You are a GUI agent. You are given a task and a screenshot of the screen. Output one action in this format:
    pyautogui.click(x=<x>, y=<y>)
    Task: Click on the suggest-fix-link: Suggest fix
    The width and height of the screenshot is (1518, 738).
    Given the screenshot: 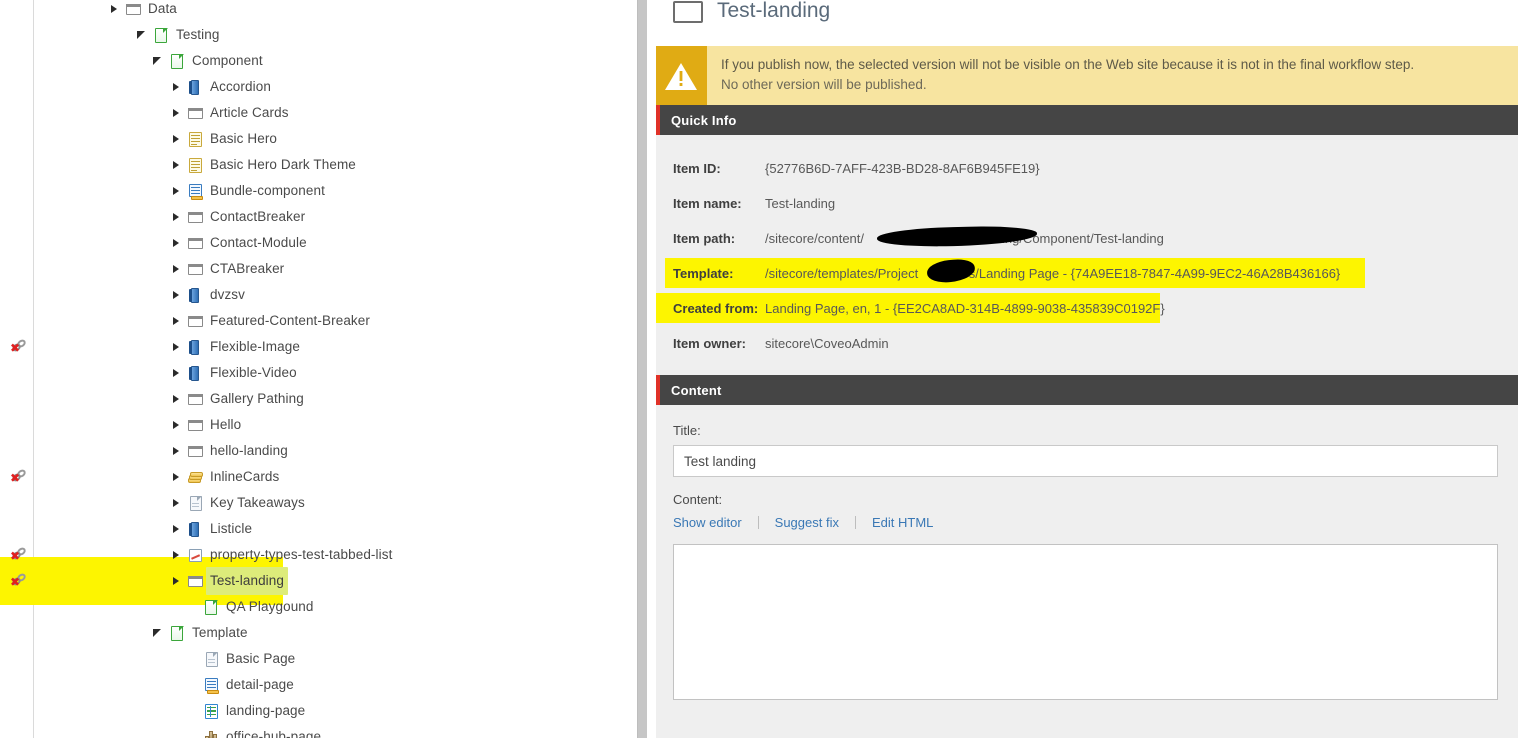 What is the action you would take?
    pyautogui.click(x=807, y=522)
    